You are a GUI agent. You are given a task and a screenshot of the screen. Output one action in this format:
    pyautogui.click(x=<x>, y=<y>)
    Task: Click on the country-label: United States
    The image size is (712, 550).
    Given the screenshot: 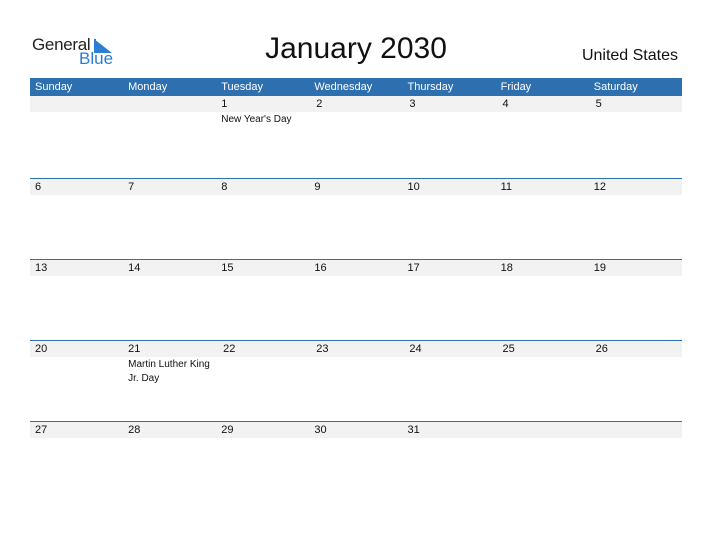 What is the action you would take?
    pyautogui.click(x=629, y=55)
    